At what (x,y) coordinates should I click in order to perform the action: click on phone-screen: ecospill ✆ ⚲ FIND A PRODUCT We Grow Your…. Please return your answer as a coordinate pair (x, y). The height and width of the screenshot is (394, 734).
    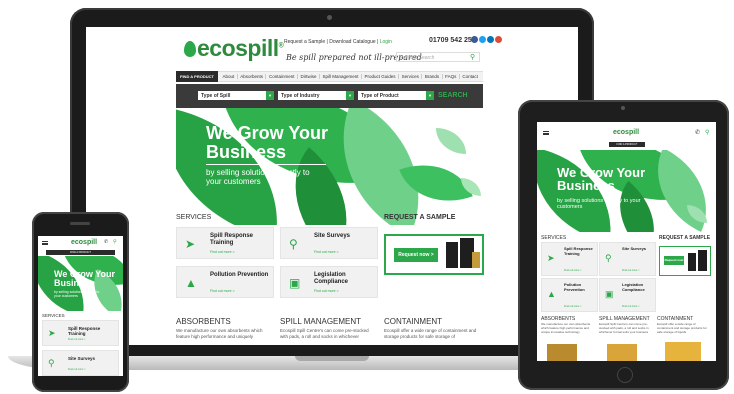
    Looking at the image, I should click on (80, 306).